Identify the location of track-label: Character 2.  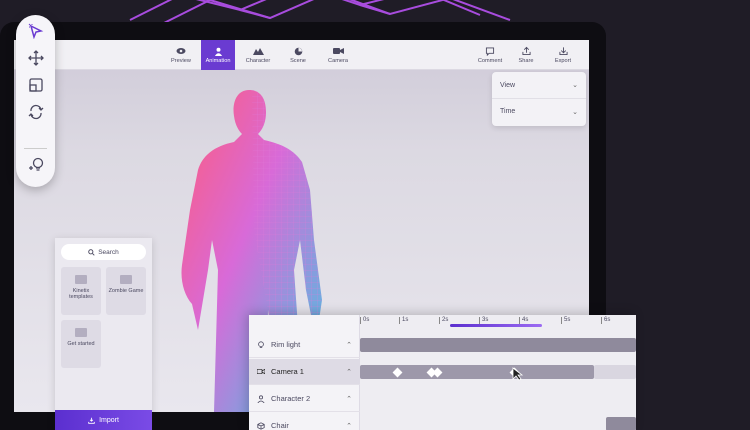
(291, 398).